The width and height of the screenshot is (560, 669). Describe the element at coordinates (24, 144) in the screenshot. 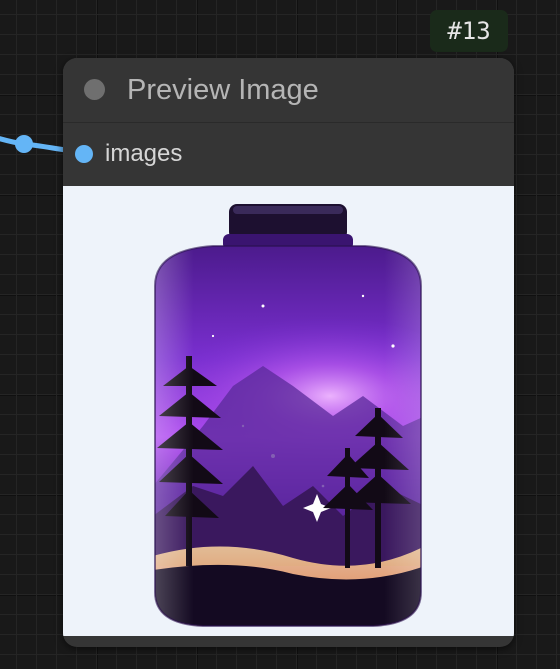

I see `wire-reroute-dot` at that location.